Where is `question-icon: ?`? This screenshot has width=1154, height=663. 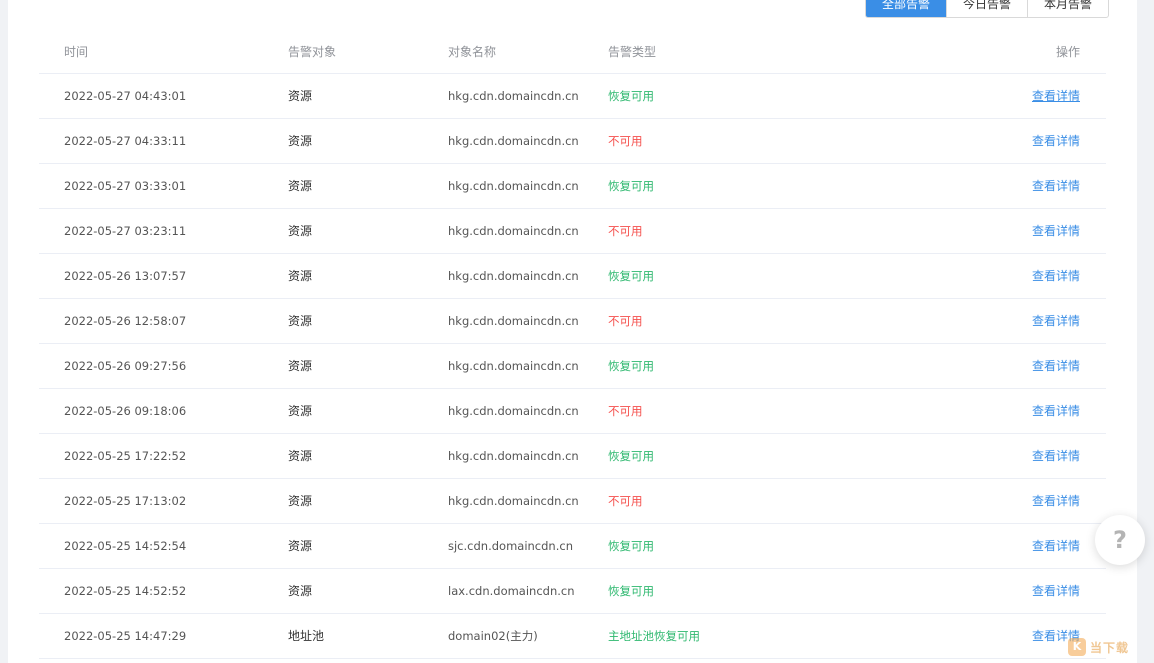 question-icon: ? is located at coordinates (1120, 540).